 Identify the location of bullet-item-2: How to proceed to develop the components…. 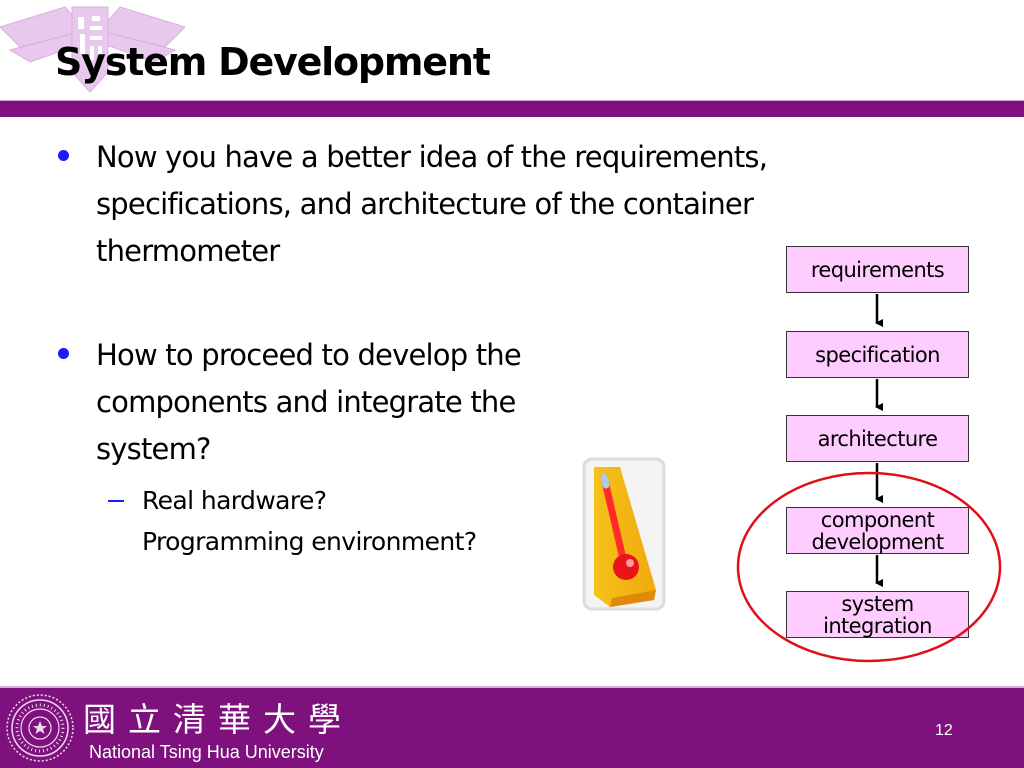
(338, 402).